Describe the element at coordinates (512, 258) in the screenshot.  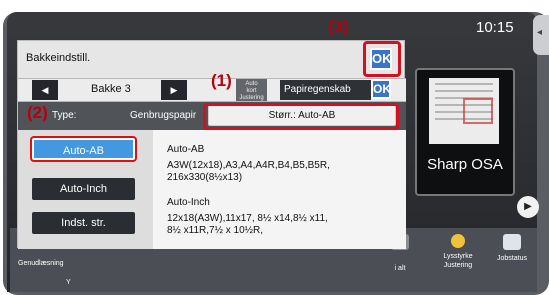
I see `toolbar-label-jobstatus: Jobstatus` at that location.